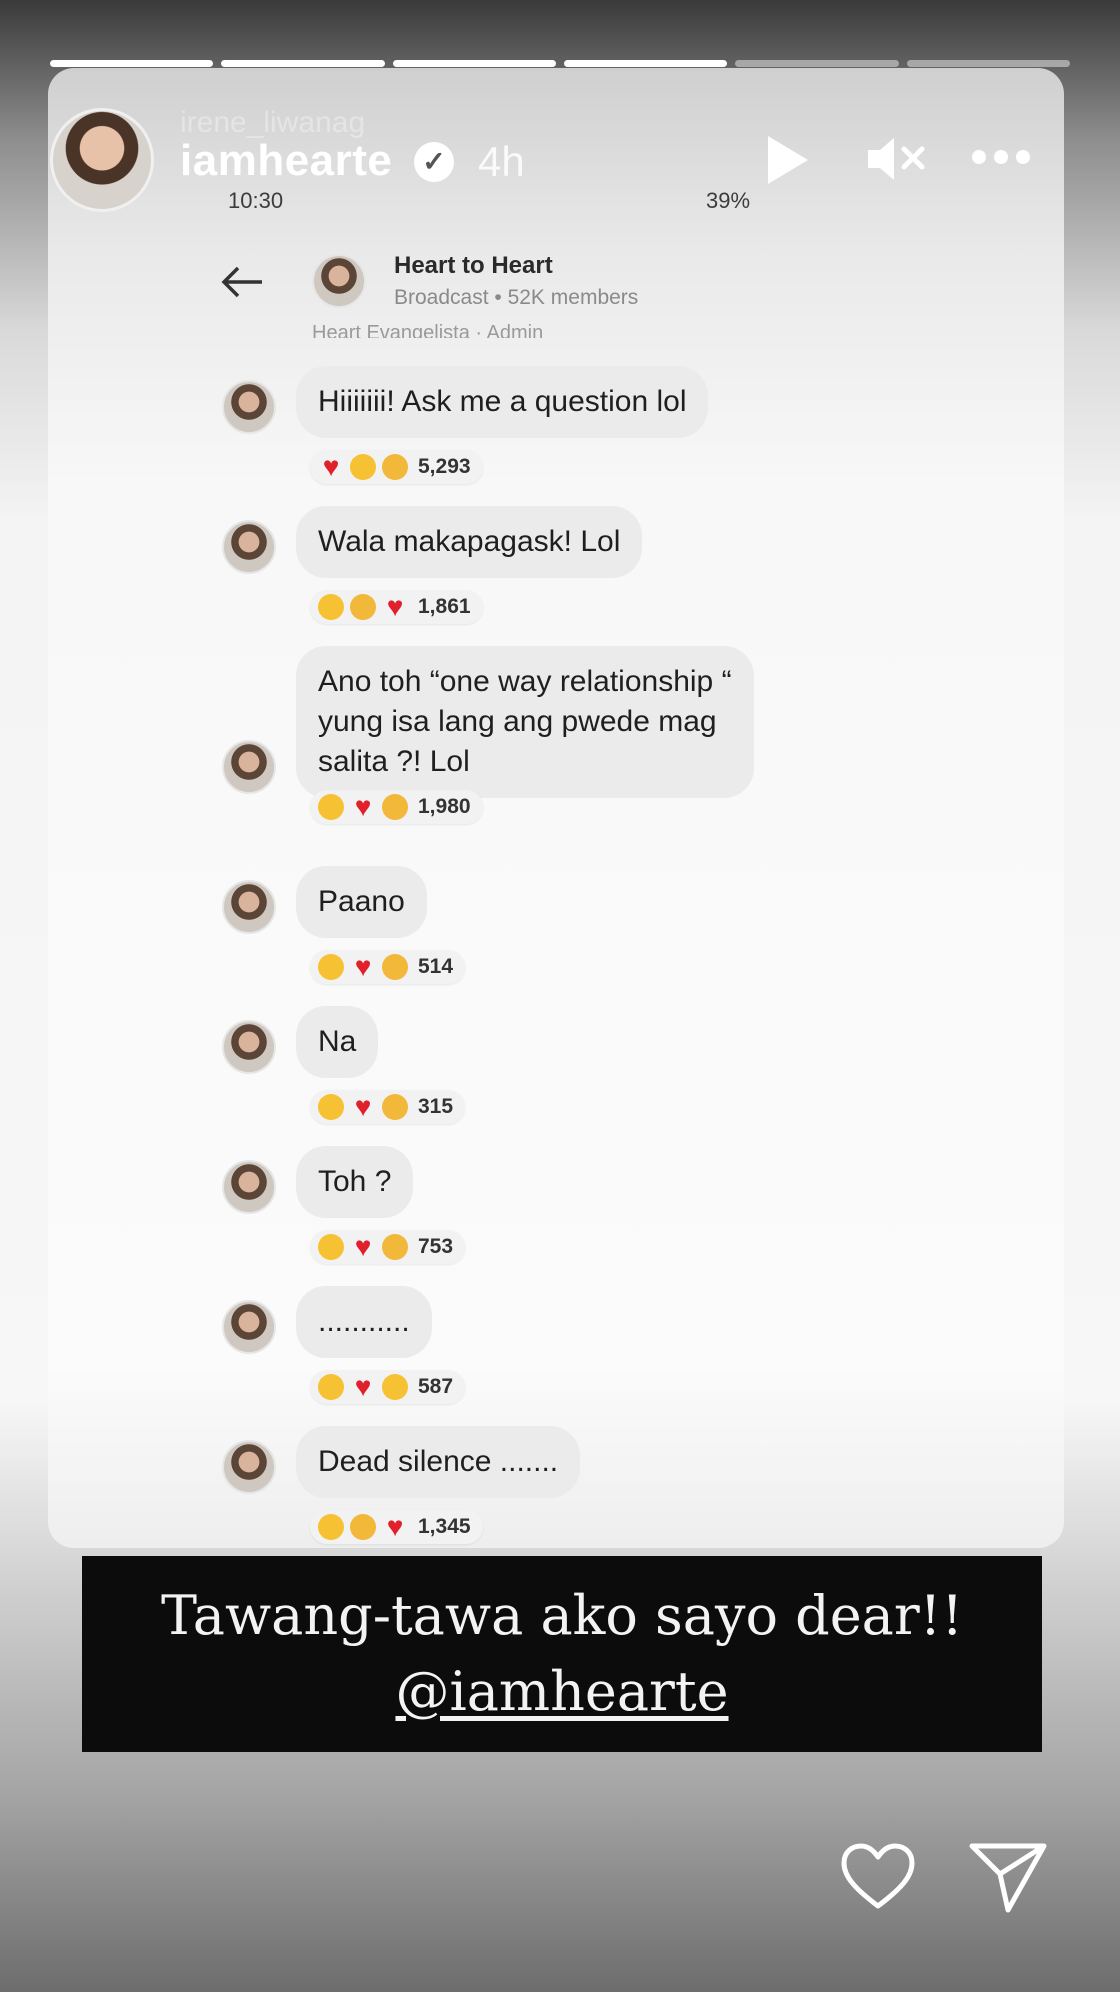 The width and height of the screenshot is (1120, 1992). Describe the element at coordinates (502, 402) in the screenshot. I see `message-bubble: Hiiiiiii! Ask me a question lol` at that location.